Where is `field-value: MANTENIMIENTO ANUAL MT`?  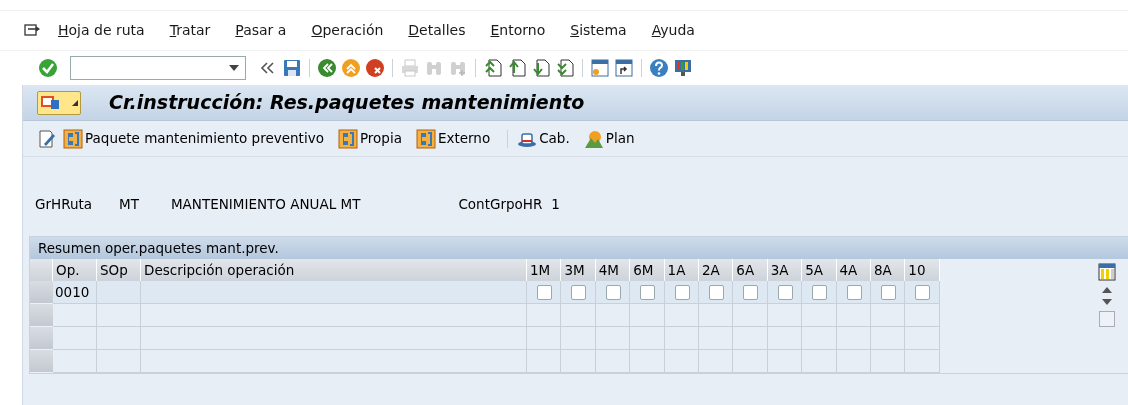 field-value: MANTENIMIENTO ANUAL MT is located at coordinates (265, 204).